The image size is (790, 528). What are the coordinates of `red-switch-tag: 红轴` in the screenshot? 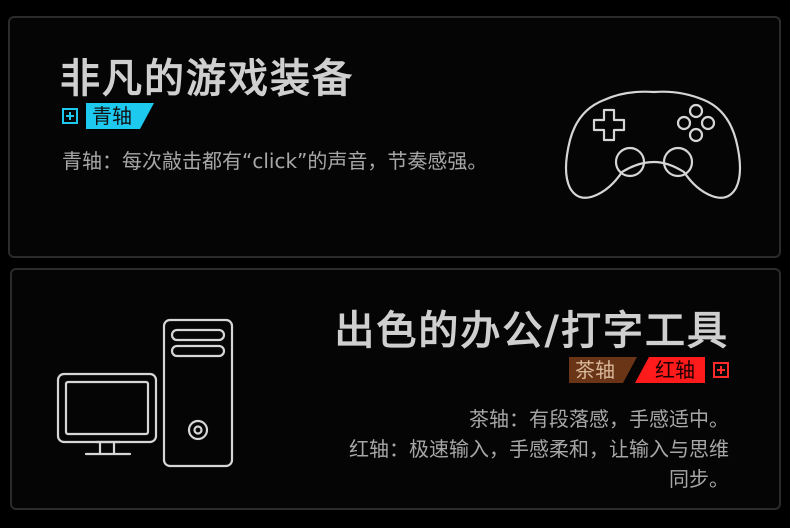 It's located at (670, 370).